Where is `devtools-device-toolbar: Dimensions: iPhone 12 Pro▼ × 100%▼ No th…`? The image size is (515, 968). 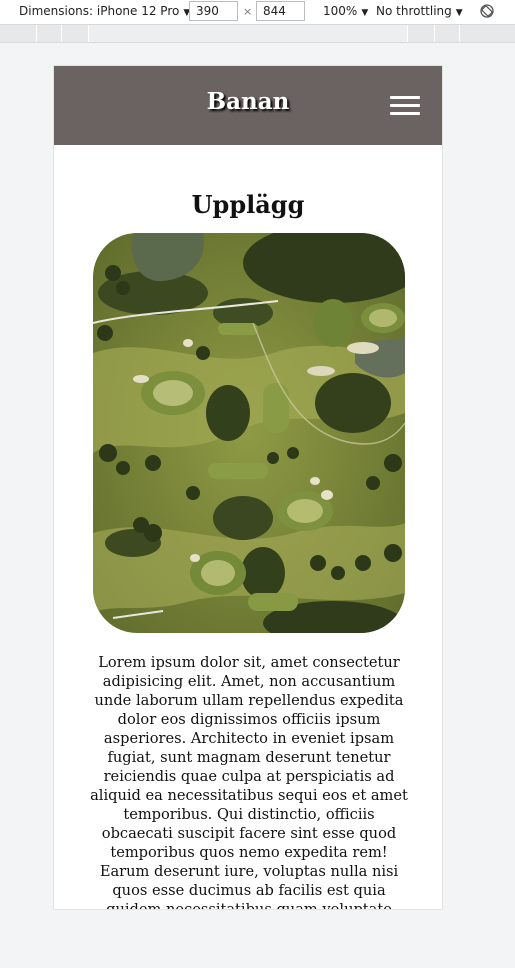
devtools-device-toolbar: Dimensions: iPhone 12 Pro▼ × 100%▼ No th… is located at coordinates (257, 12).